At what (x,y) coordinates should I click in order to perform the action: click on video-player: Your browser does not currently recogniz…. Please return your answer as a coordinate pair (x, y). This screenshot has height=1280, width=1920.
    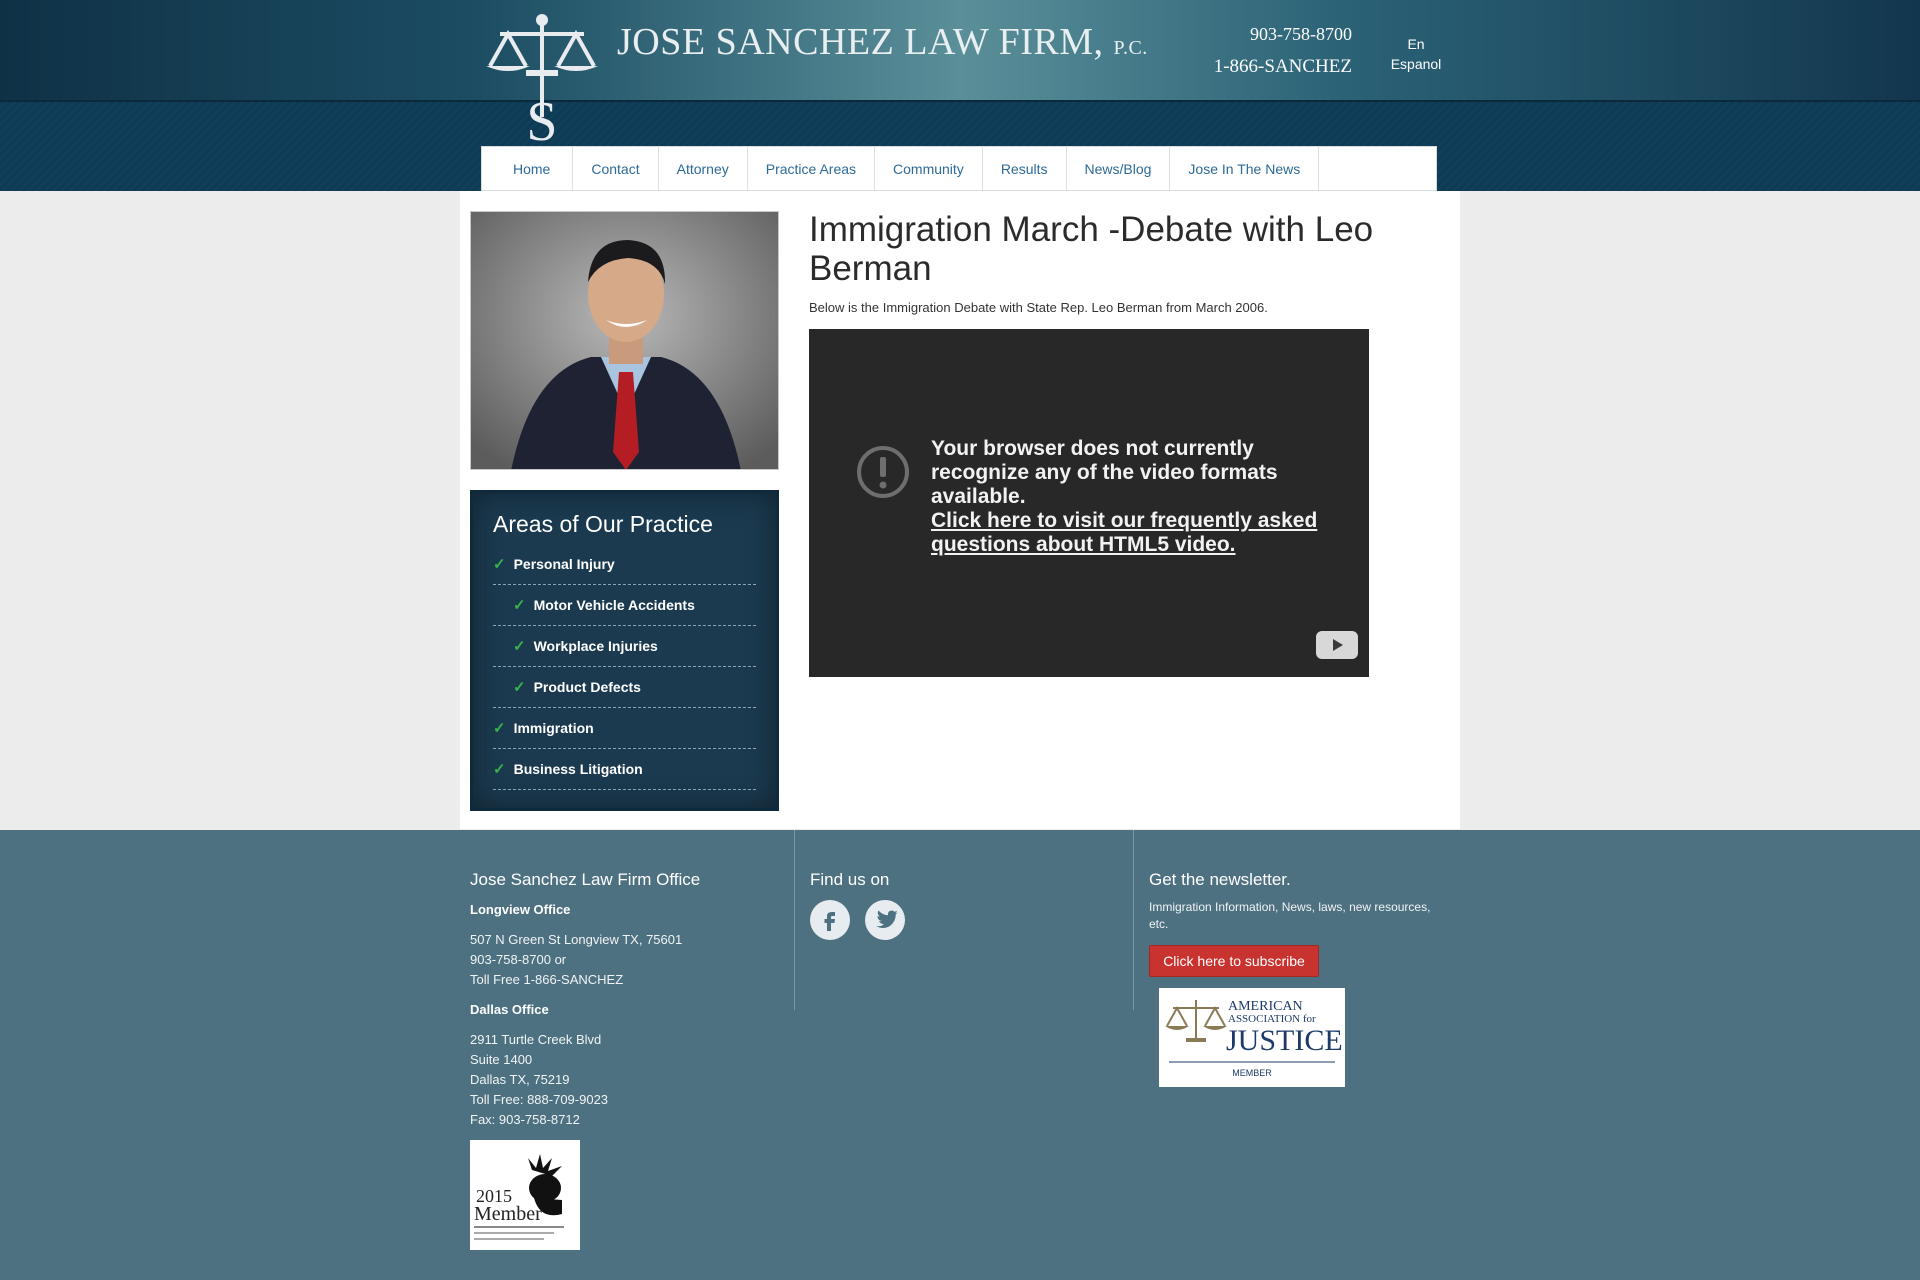
    Looking at the image, I should click on (1089, 503).